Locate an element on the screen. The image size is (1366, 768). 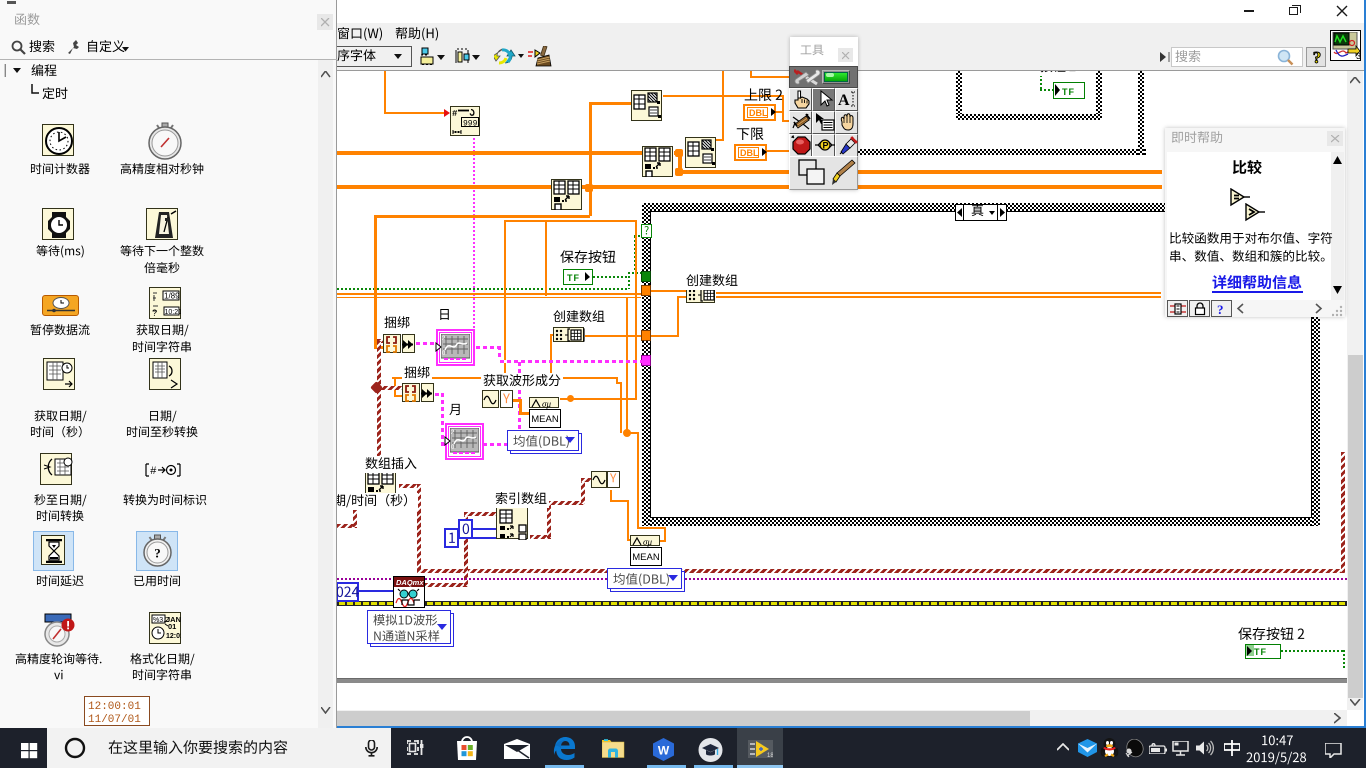
svg-text: 11/07/01 is located at coordinates (114, 719).